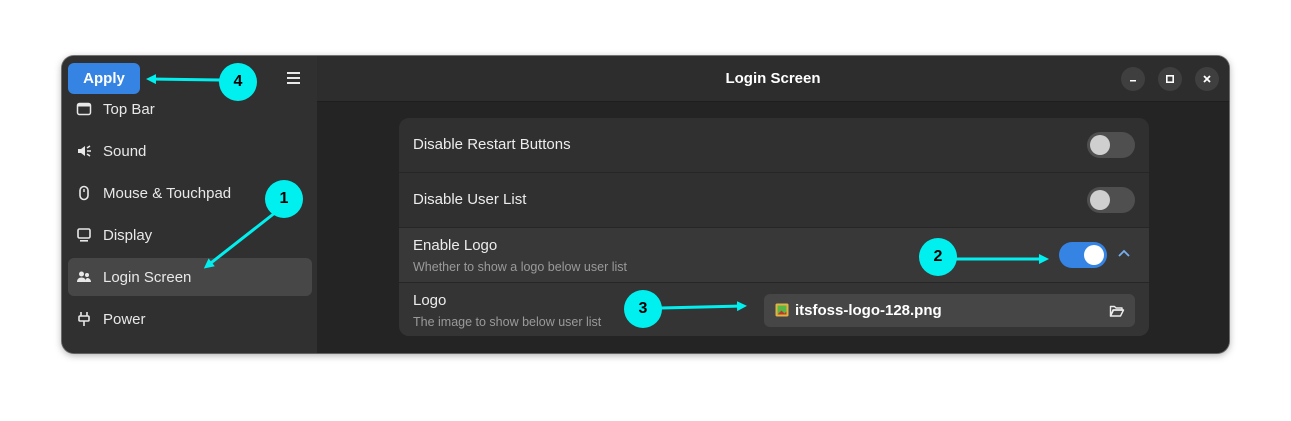 The image size is (1291, 421). I want to click on sidebar-item-label: Top Bar, so click(129, 109).